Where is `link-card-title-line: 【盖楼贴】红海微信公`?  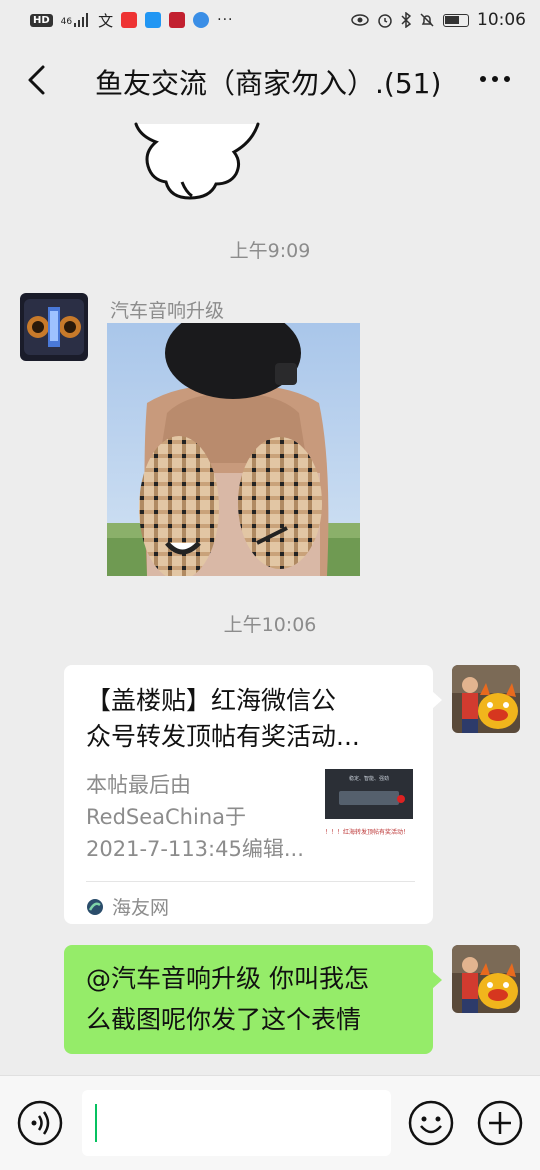
link-card-title-line: 【盖楼贴】红海微信公 is located at coordinates (211, 700).